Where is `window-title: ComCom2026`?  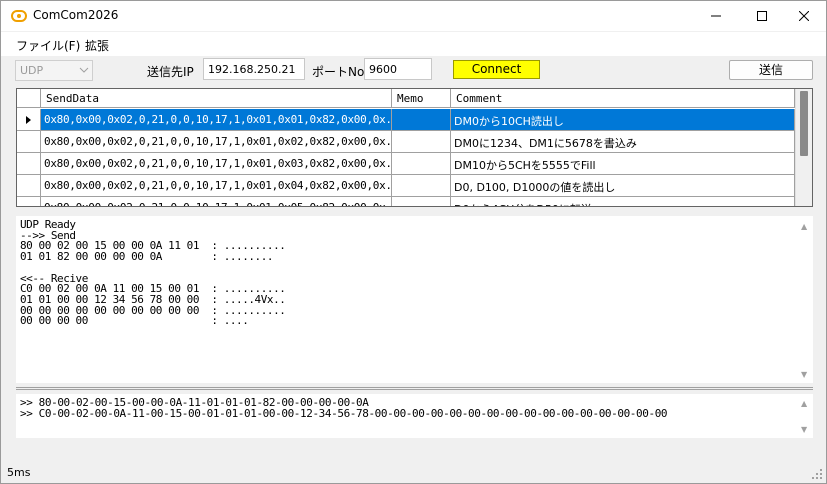
window-title: ComCom2026 is located at coordinates (76, 15).